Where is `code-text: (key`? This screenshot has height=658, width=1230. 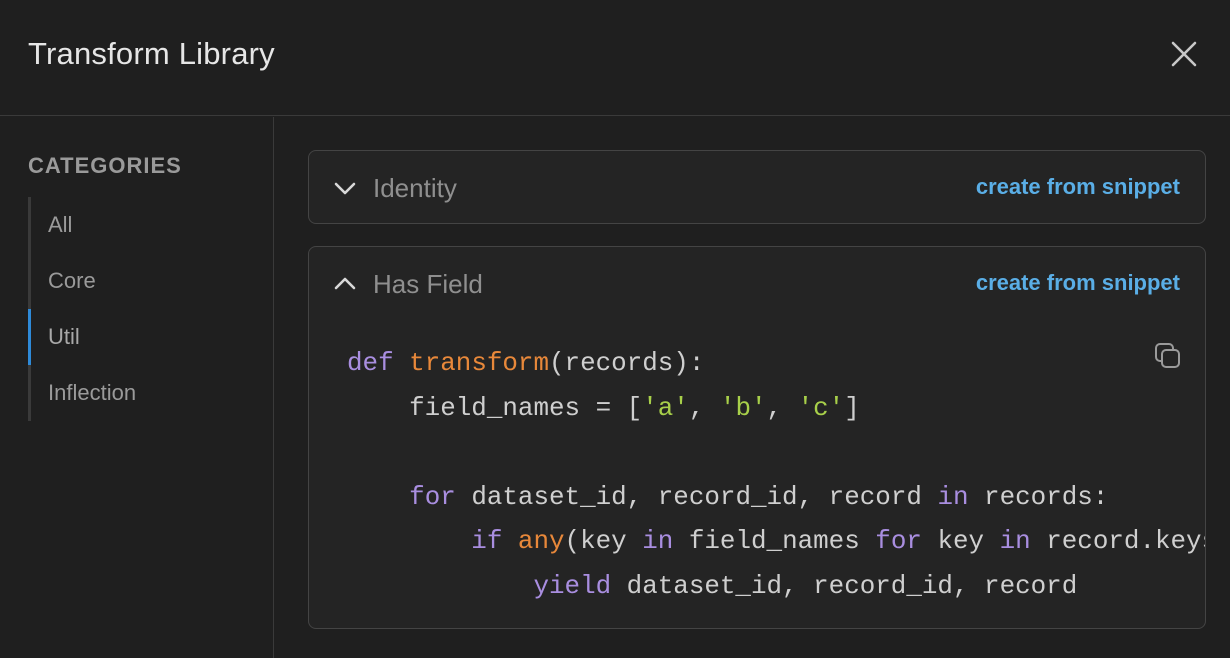 code-text: (key is located at coordinates (603, 541).